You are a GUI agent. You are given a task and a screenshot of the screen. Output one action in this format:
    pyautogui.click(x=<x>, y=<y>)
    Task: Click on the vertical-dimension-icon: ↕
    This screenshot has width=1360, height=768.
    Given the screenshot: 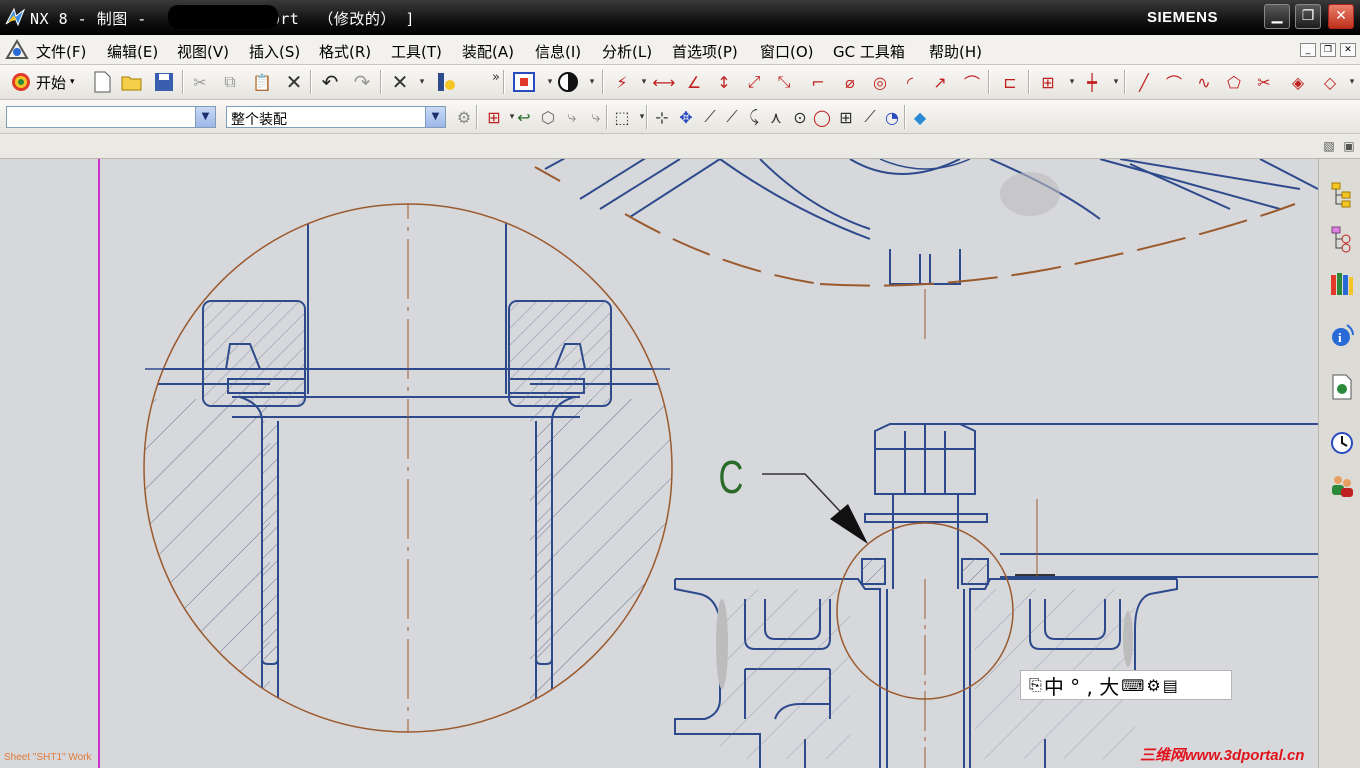 What is the action you would take?
    pyautogui.click(x=724, y=82)
    